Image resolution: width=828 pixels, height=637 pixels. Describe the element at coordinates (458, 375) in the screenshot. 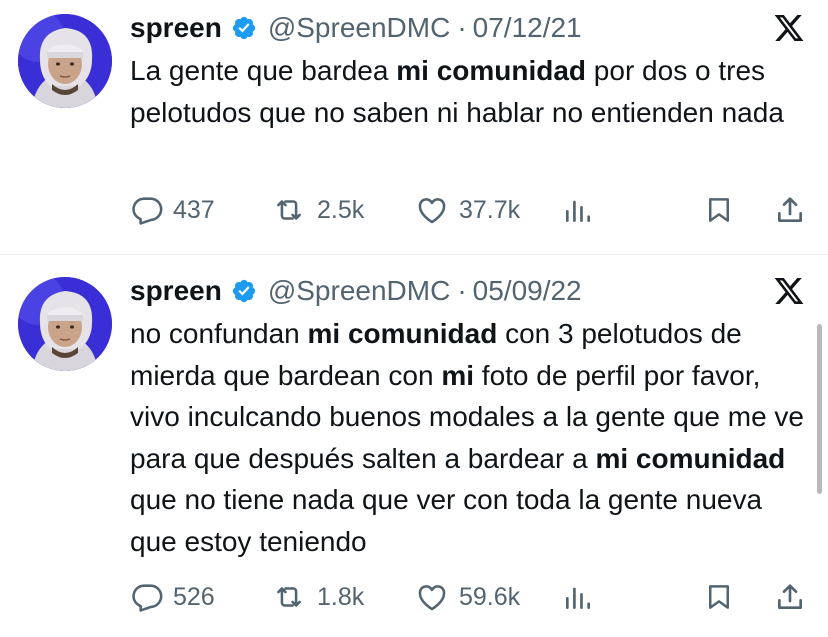

I see `text-segment-bold: mi` at that location.